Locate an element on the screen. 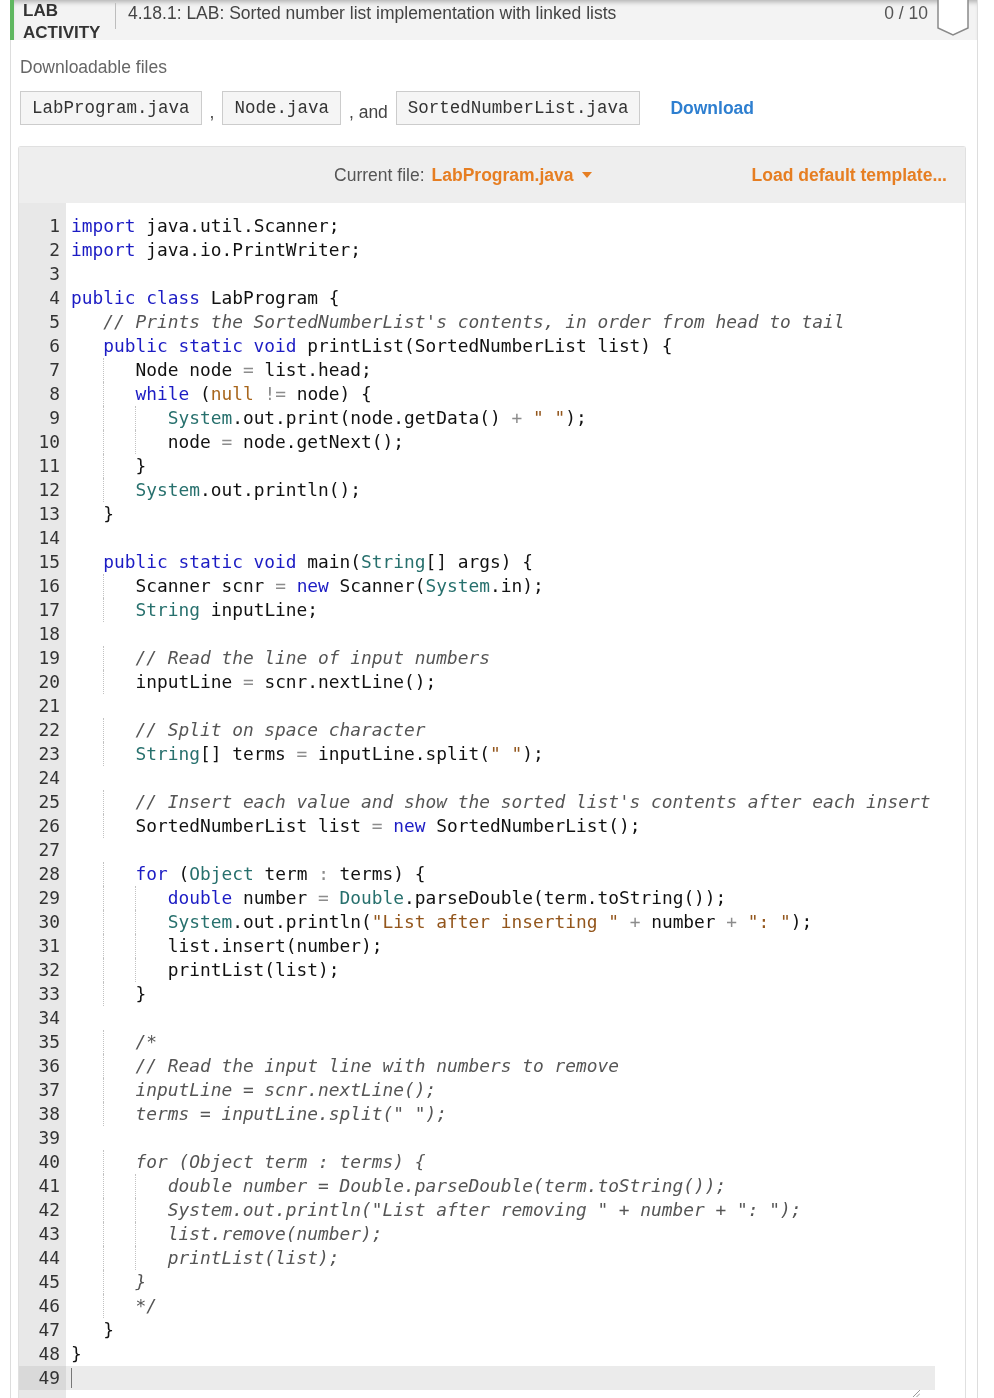 This screenshot has width=994, height=1398. line-number: 44 is located at coordinates (49, 1257).